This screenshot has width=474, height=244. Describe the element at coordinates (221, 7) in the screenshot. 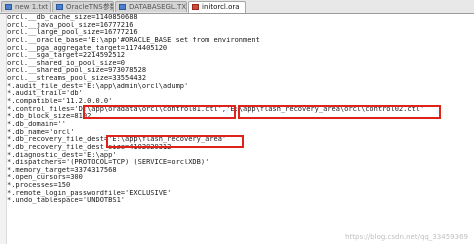

I see `tab-label: initorcl.ora` at that location.